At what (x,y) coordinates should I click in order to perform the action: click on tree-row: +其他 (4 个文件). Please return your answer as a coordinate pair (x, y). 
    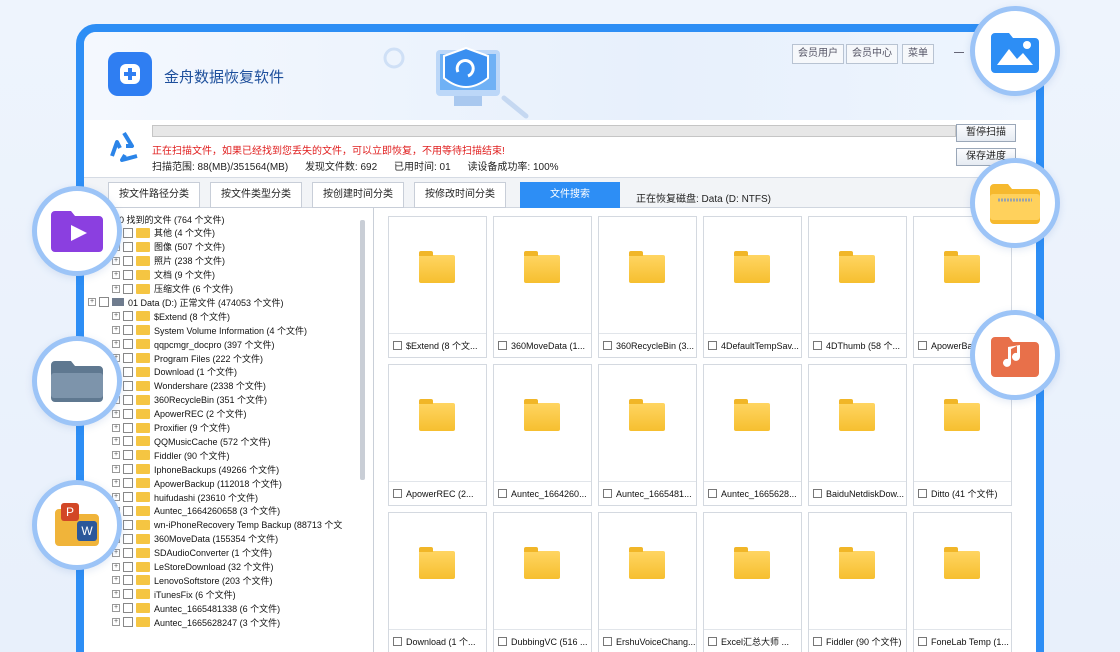
    Looking at the image, I should click on (163, 233).